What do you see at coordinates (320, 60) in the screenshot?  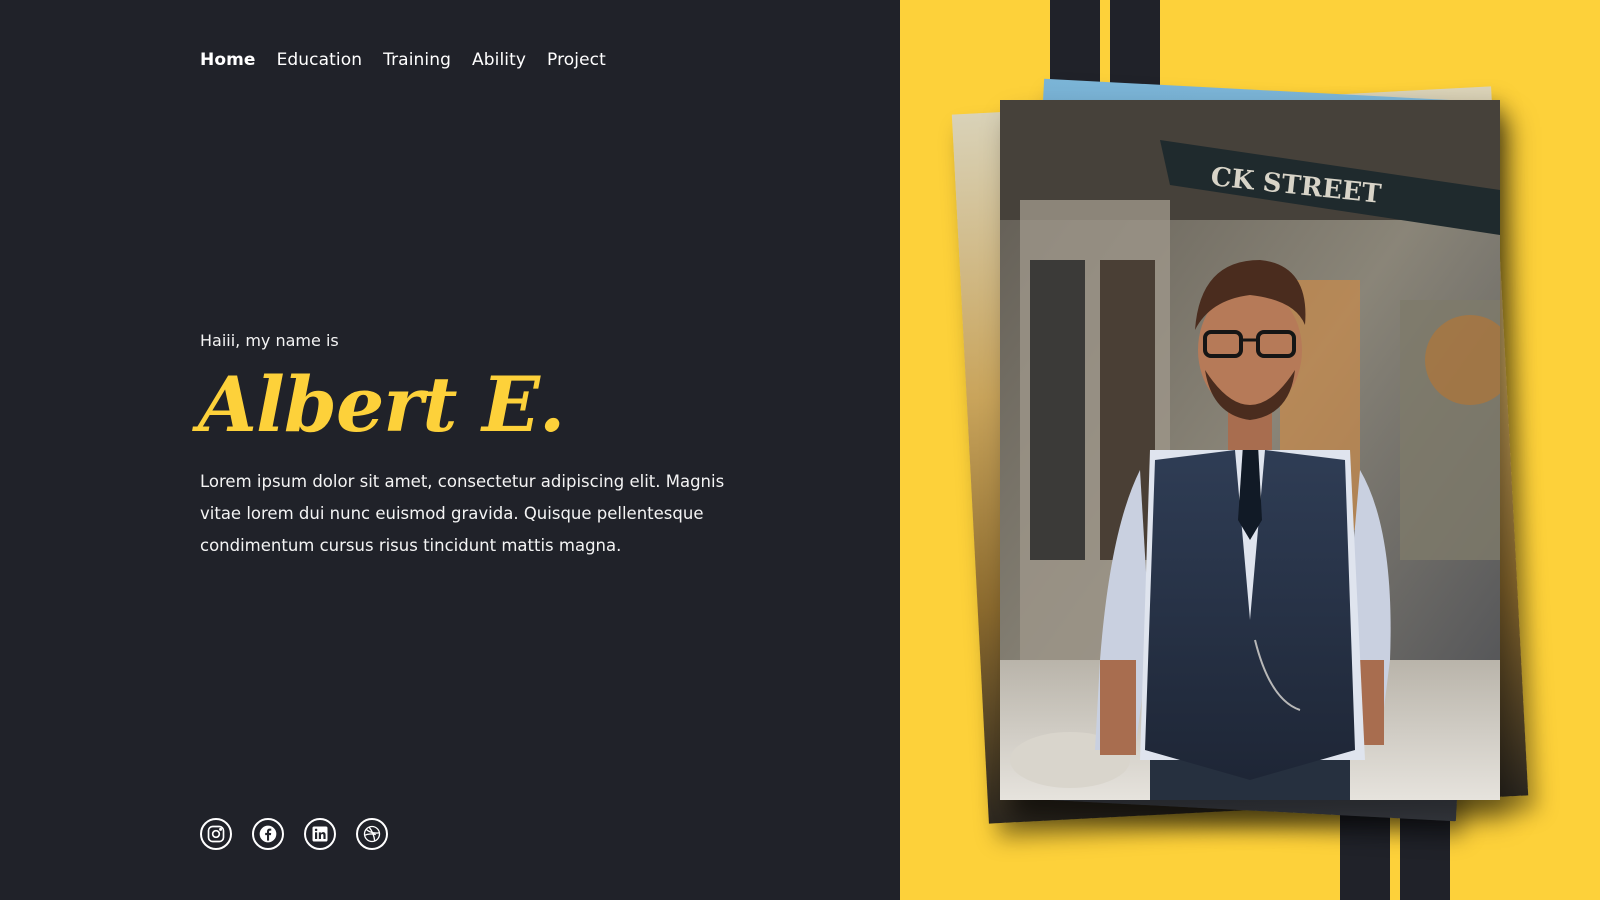 I see `nav-item-education: Education` at bounding box center [320, 60].